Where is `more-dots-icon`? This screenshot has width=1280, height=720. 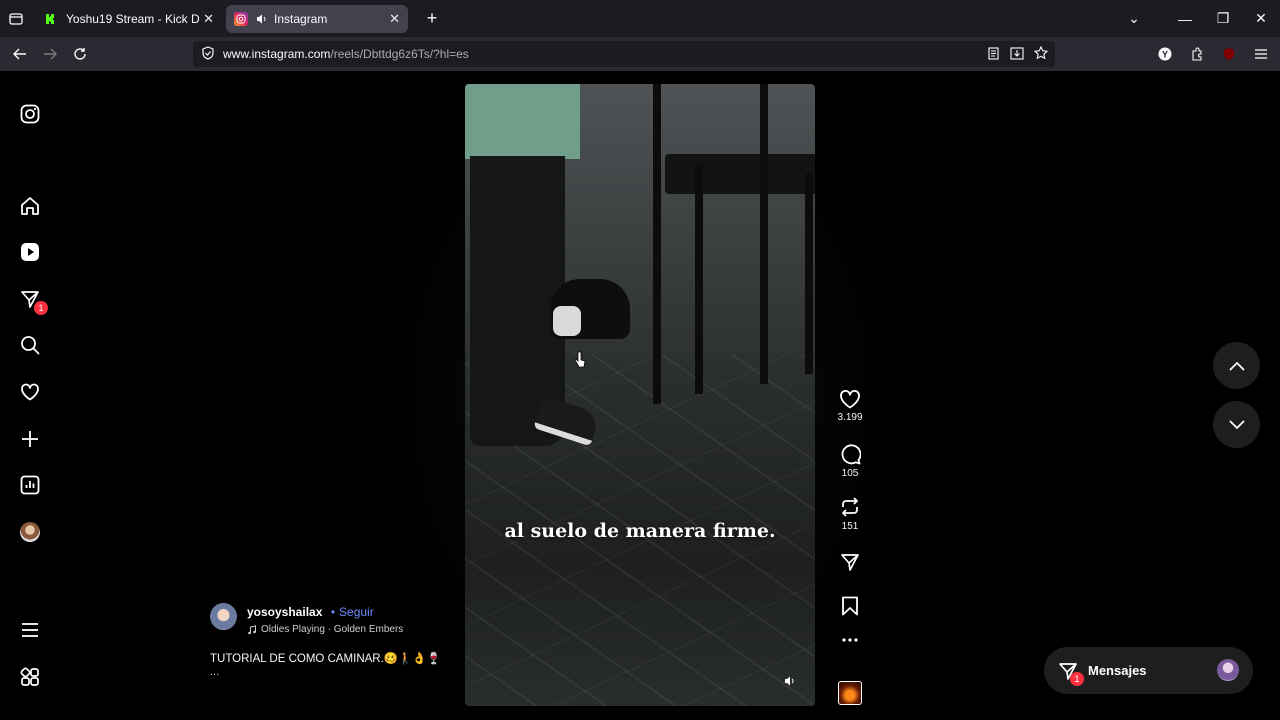 more-dots-icon is located at coordinates (850, 640).